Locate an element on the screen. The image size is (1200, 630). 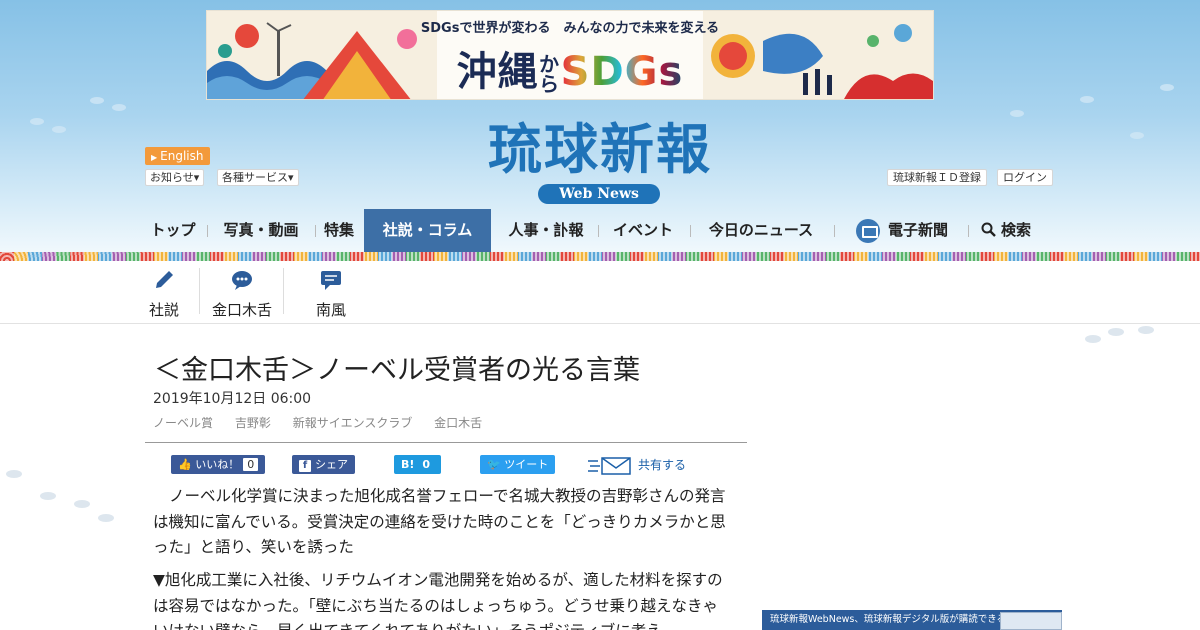
side-ad-text: 琉球新報WebNews、琉球新報デジタル版が購読できる is located at coordinates (888, 619).